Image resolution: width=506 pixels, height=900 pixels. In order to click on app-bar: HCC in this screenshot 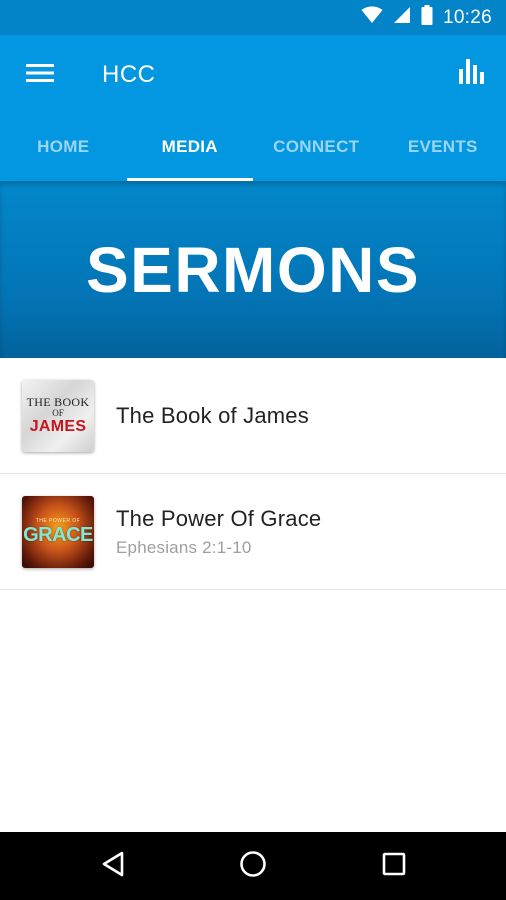, I will do `click(253, 75)`.